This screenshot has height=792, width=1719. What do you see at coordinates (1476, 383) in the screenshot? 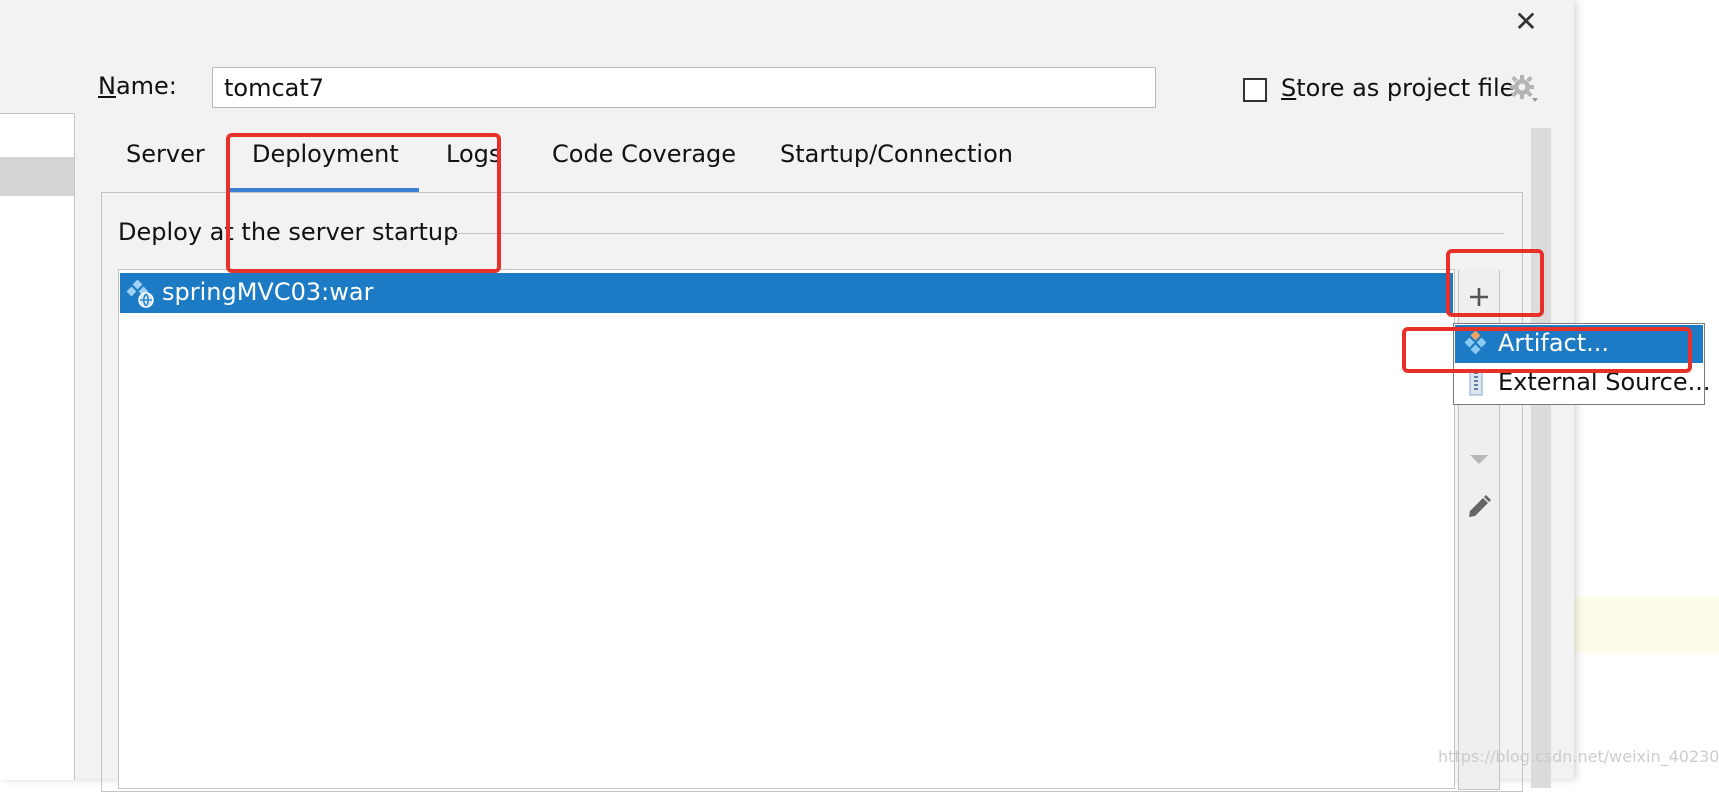
I see `archive-icon` at bounding box center [1476, 383].